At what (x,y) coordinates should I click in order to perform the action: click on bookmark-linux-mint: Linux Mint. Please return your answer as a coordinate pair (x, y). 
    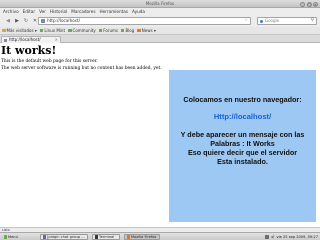
    Looking at the image, I should click on (52, 31).